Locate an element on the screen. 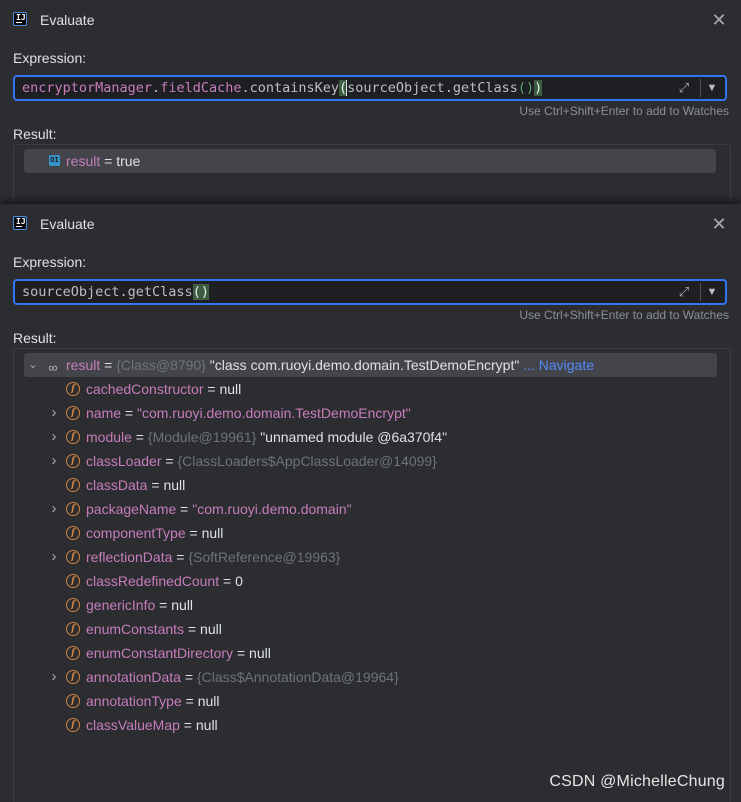 The image size is (741, 802). tree-row-result: OI result = true is located at coordinates (370, 161).